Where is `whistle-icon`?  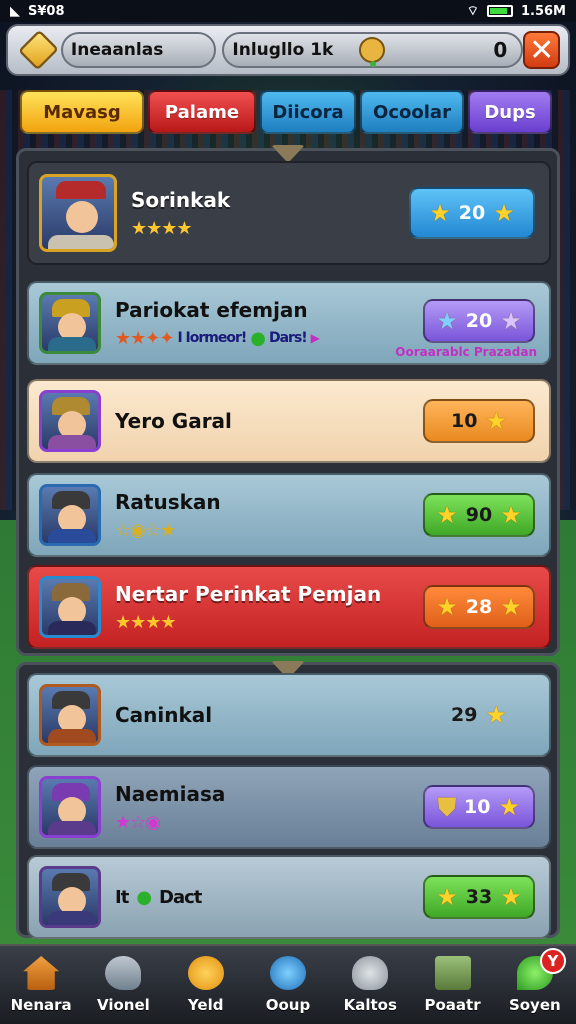
whistle-icon is located at coordinates (123, 973).